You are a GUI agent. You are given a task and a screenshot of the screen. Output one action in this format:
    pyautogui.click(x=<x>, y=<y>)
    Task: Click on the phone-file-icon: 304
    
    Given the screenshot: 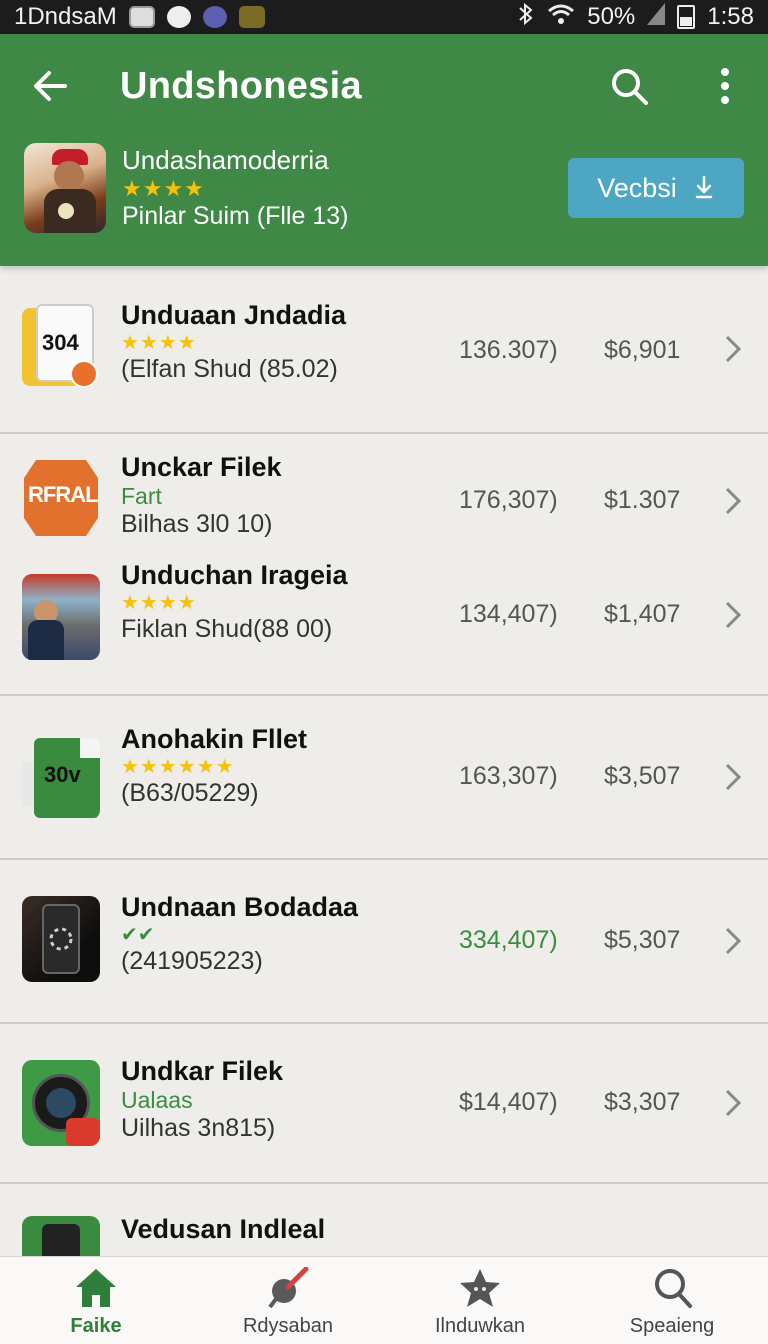 What is the action you would take?
    pyautogui.click(x=61, y=347)
    